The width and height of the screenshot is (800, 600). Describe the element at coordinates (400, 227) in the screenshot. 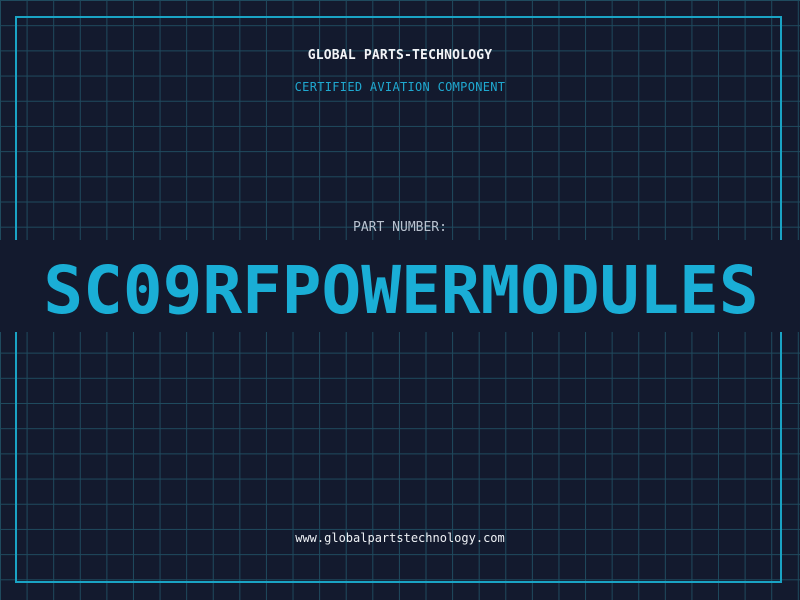

I see `part-number-label: PART NUMBER:` at that location.